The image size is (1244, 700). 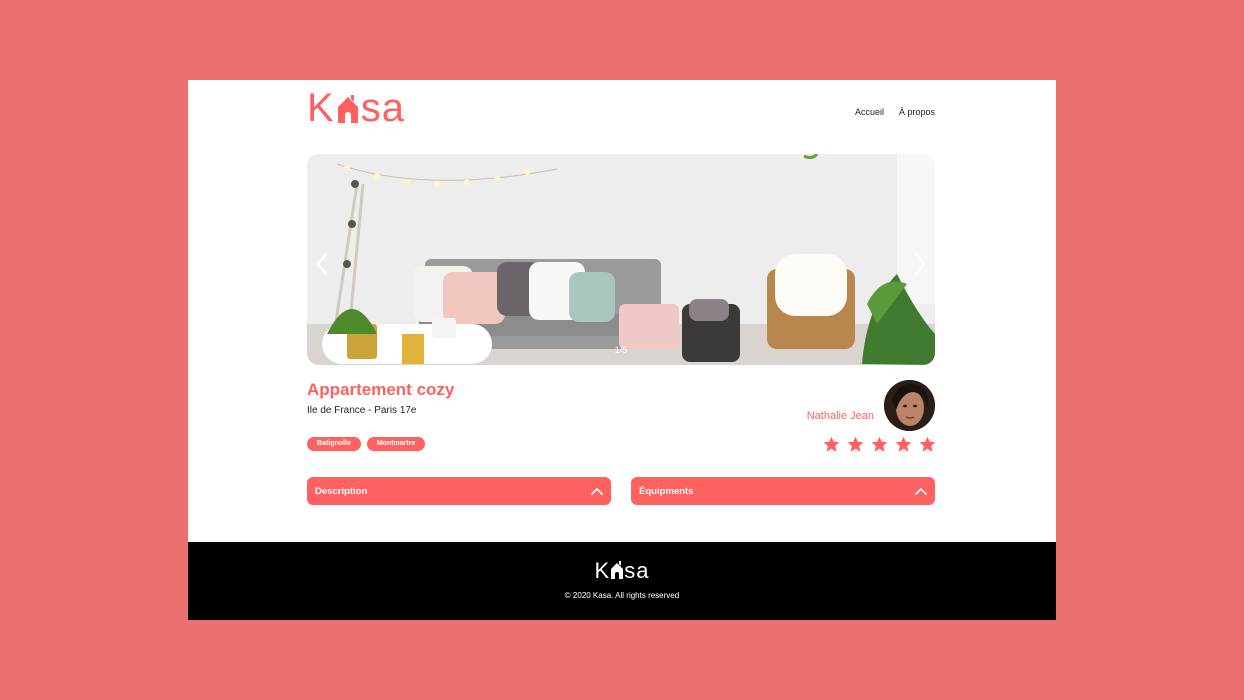 What do you see at coordinates (334, 444) in the screenshot?
I see `tag-batignolle: Batignolle` at bounding box center [334, 444].